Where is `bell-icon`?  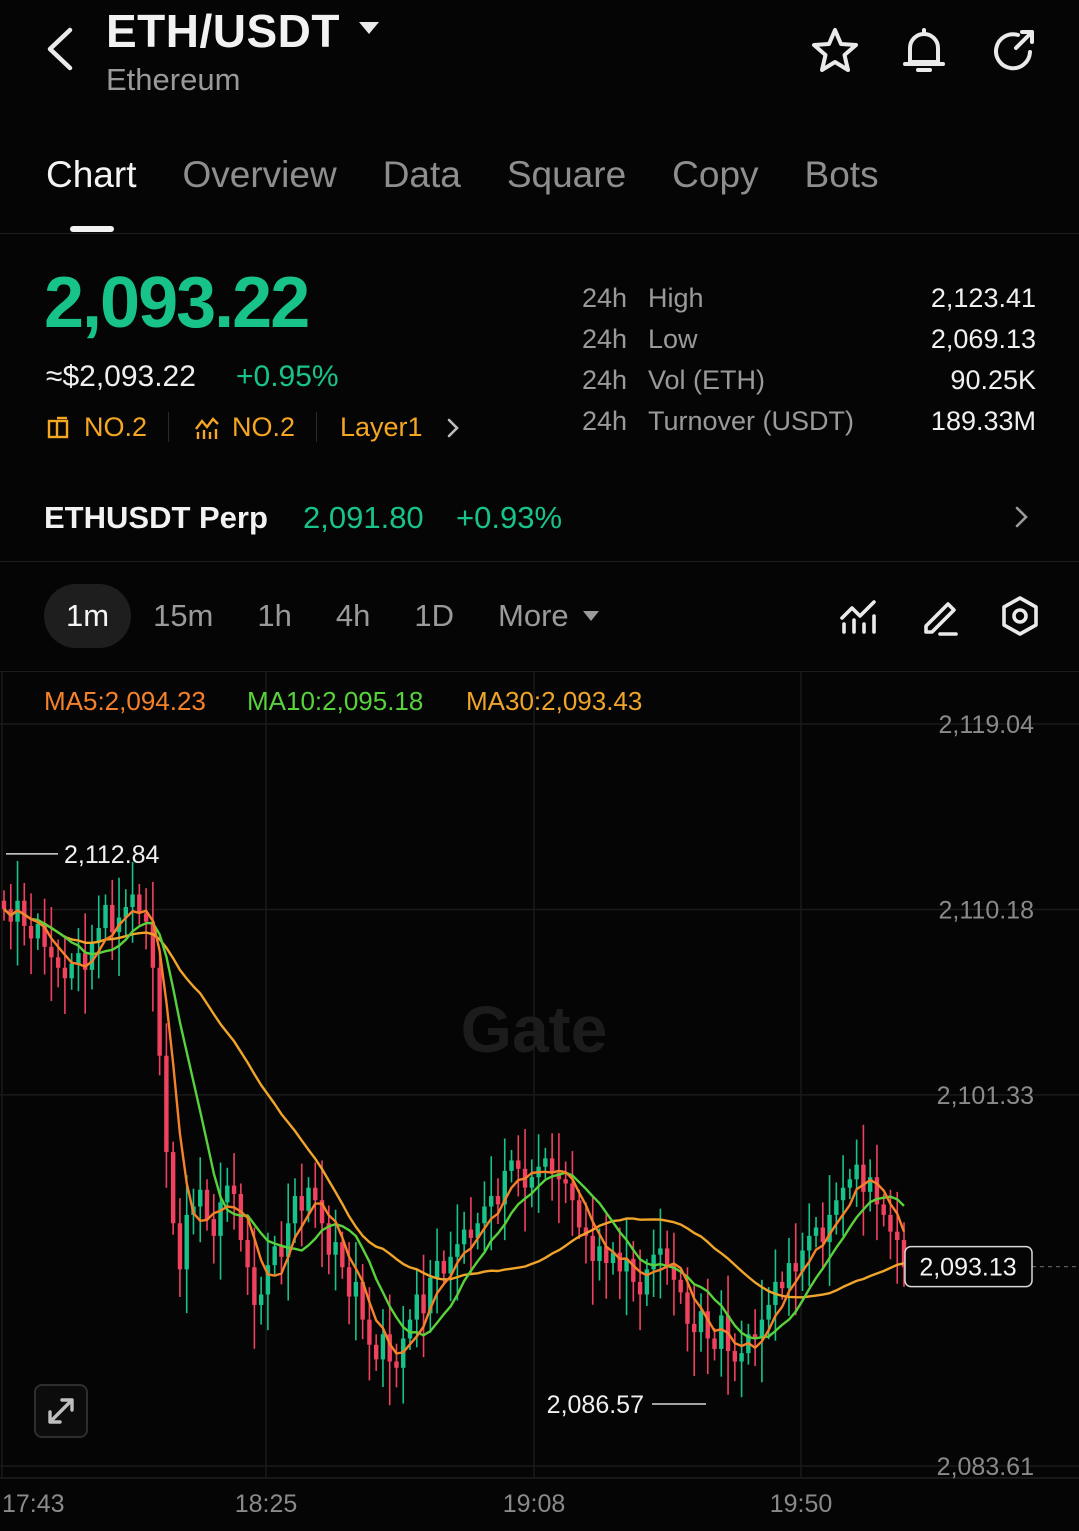
bell-icon is located at coordinates (924, 51).